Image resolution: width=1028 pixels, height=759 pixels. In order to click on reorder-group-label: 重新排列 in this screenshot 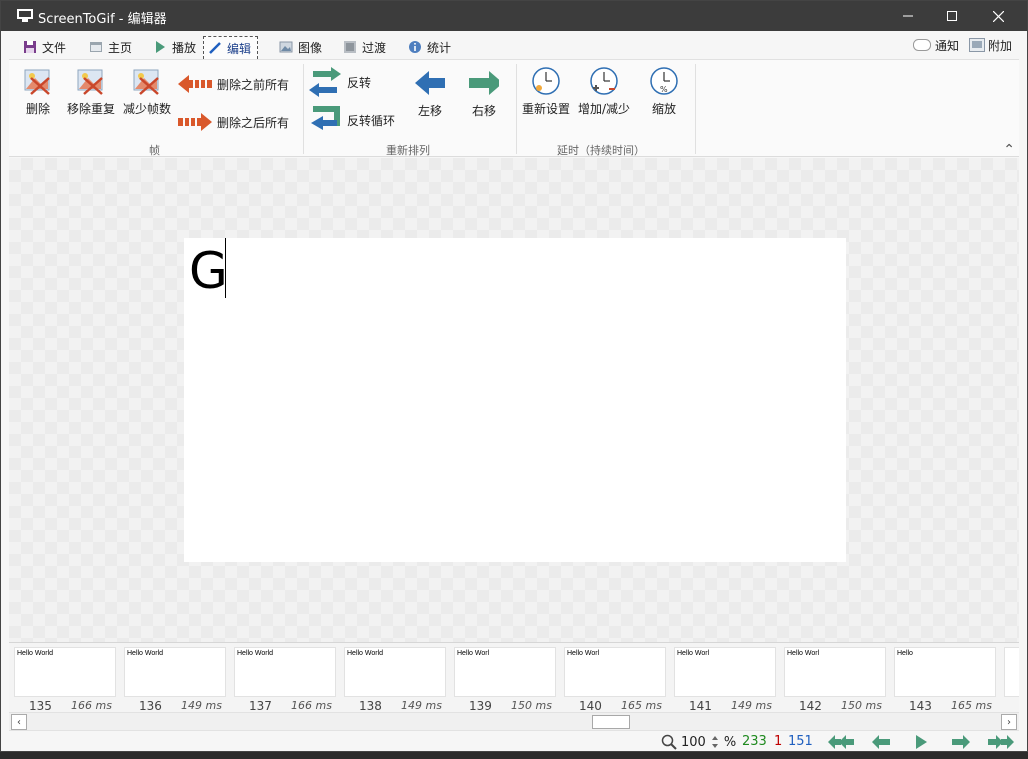, I will do `click(408, 150)`.